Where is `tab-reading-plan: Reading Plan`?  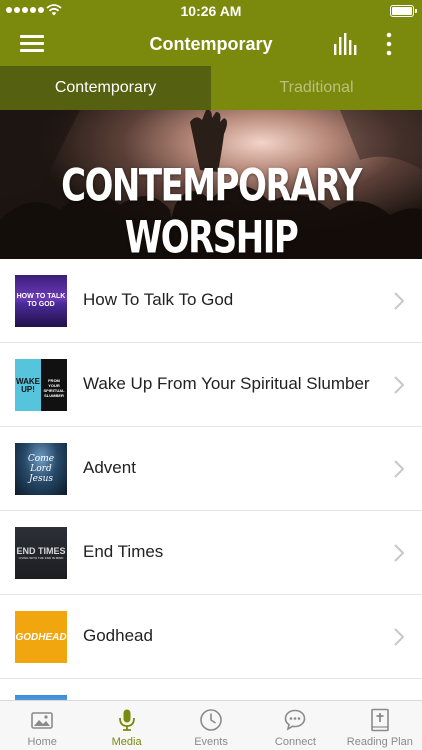
tab-reading-plan: Reading Plan is located at coordinates (380, 725).